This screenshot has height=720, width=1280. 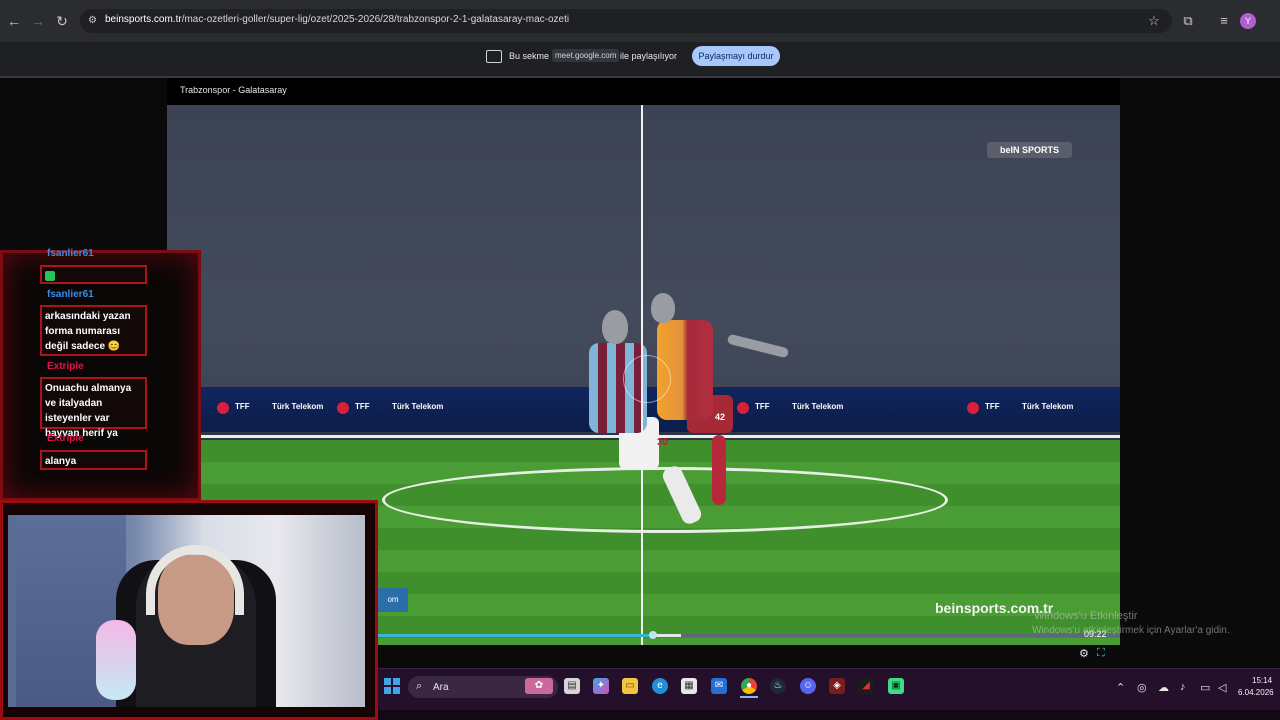 I want to click on microphone, so click(x=116, y=660).